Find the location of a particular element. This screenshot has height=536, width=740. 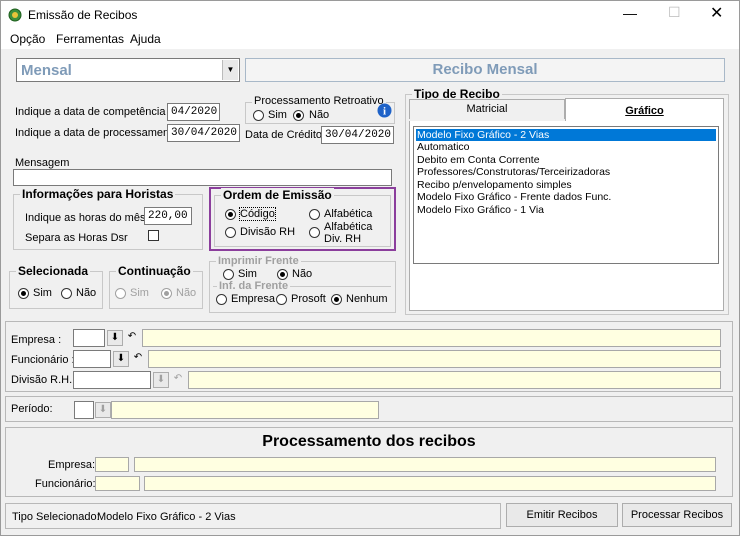

banner-title: Recibo Mensal is located at coordinates (485, 70).